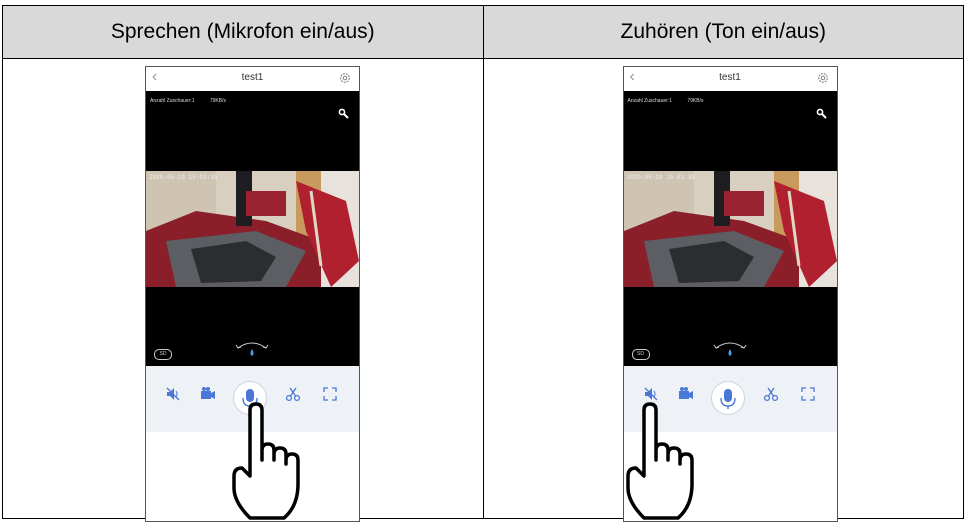  I want to click on header-speak: Sprechen (Mikrofon ein/aus), so click(243, 32).